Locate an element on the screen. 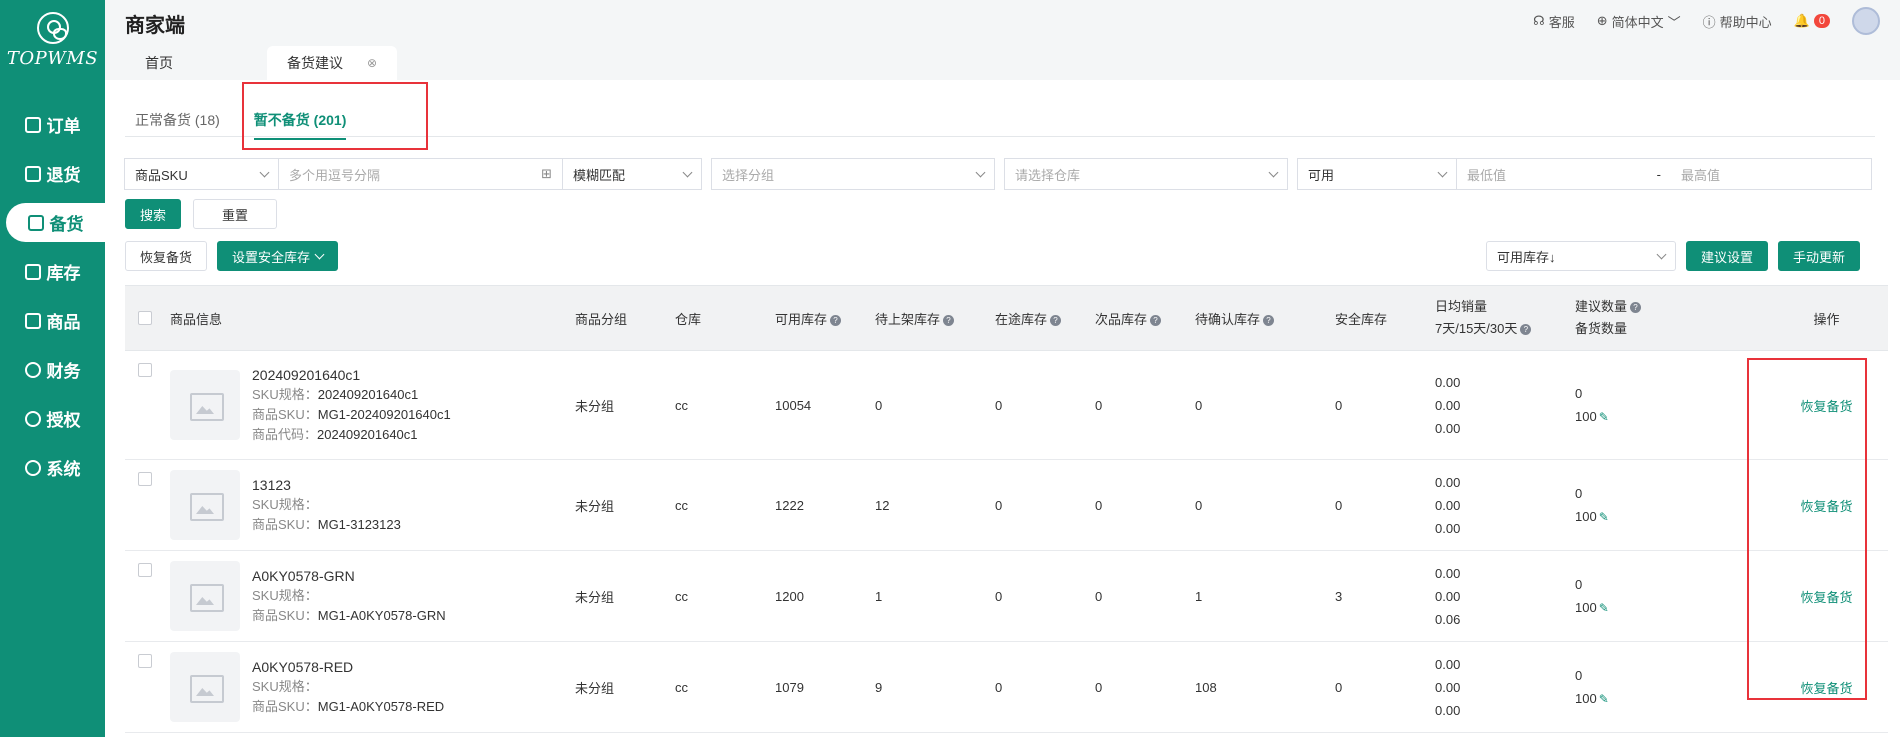 The width and height of the screenshot is (1900, 737). tab-home: 首页 is located at coordinates (190, 63).